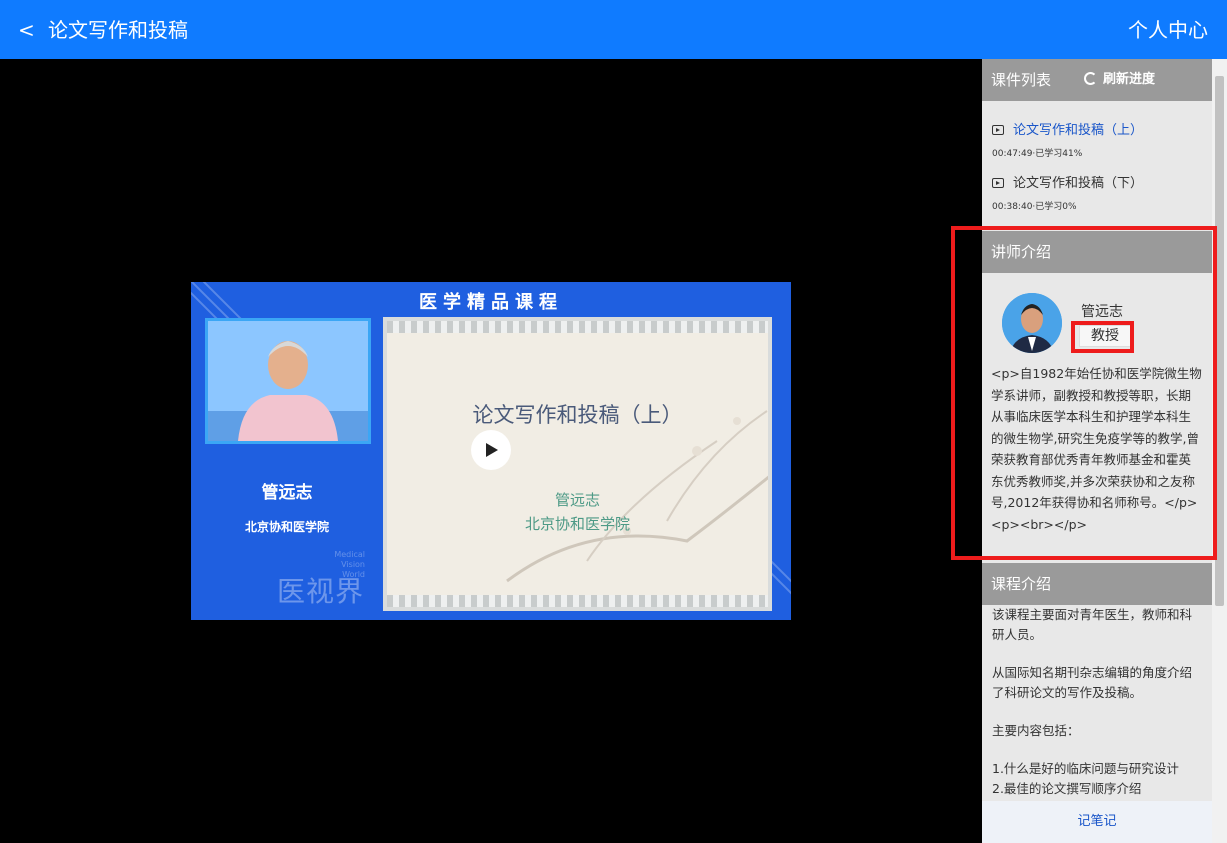 Image resolution: width=1227 pixels, height=843 pixels. Describe the element at coordinates (1034, 207) in the screenshot. I see `course-meta: 00:38:40·已学习0%` at that location.